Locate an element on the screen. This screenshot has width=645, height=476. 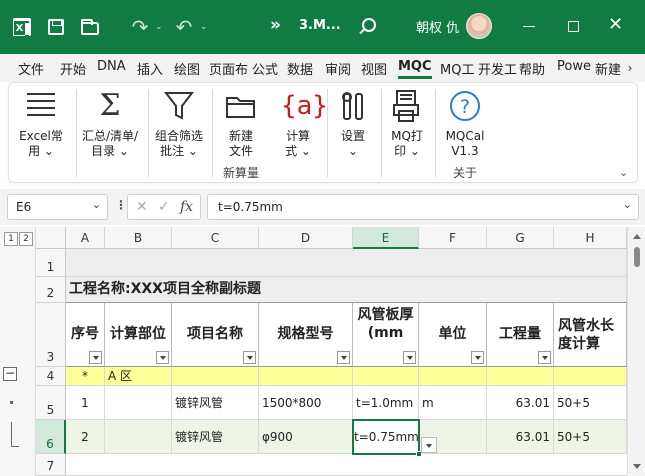
user-name: 朝权 仇 is located at coordinates (437, 26).